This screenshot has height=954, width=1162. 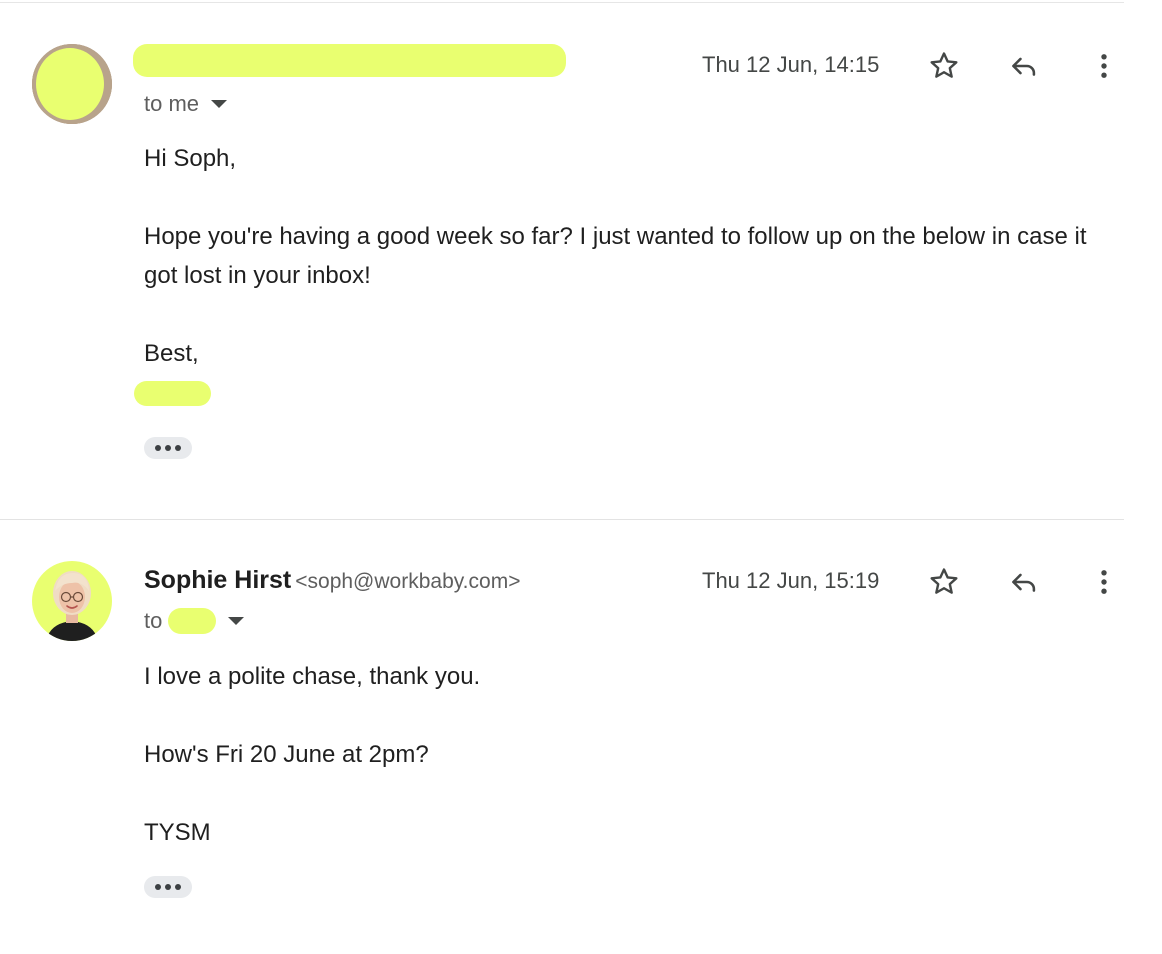 I want to click on greeting: Hi Soph,, so click(x=190, y=158).